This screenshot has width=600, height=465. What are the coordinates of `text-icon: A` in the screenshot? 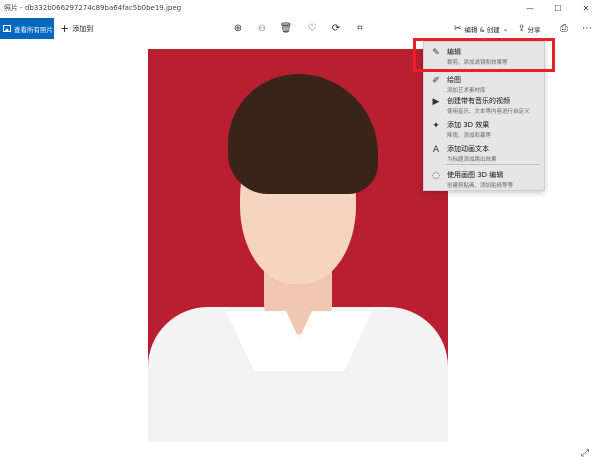 It's located at (436, 150).